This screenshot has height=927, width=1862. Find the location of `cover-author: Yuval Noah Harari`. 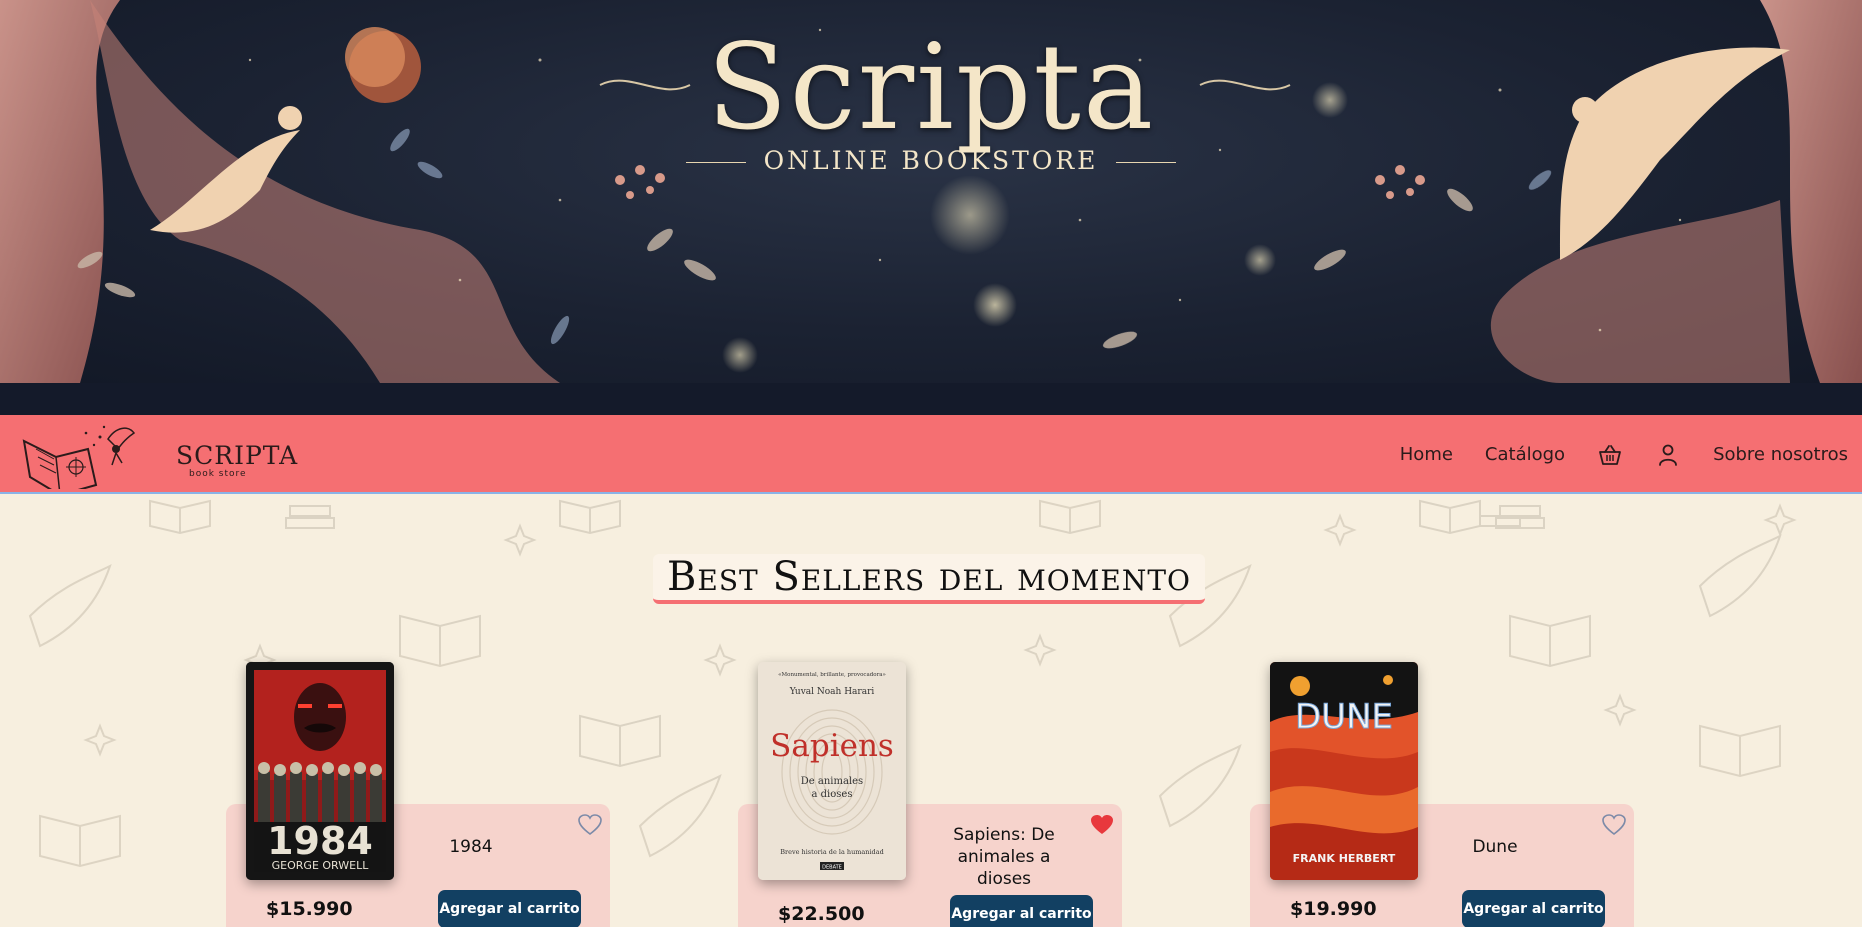

cover-author: Yuval Noah Harari is located at coordinates (832, 692).